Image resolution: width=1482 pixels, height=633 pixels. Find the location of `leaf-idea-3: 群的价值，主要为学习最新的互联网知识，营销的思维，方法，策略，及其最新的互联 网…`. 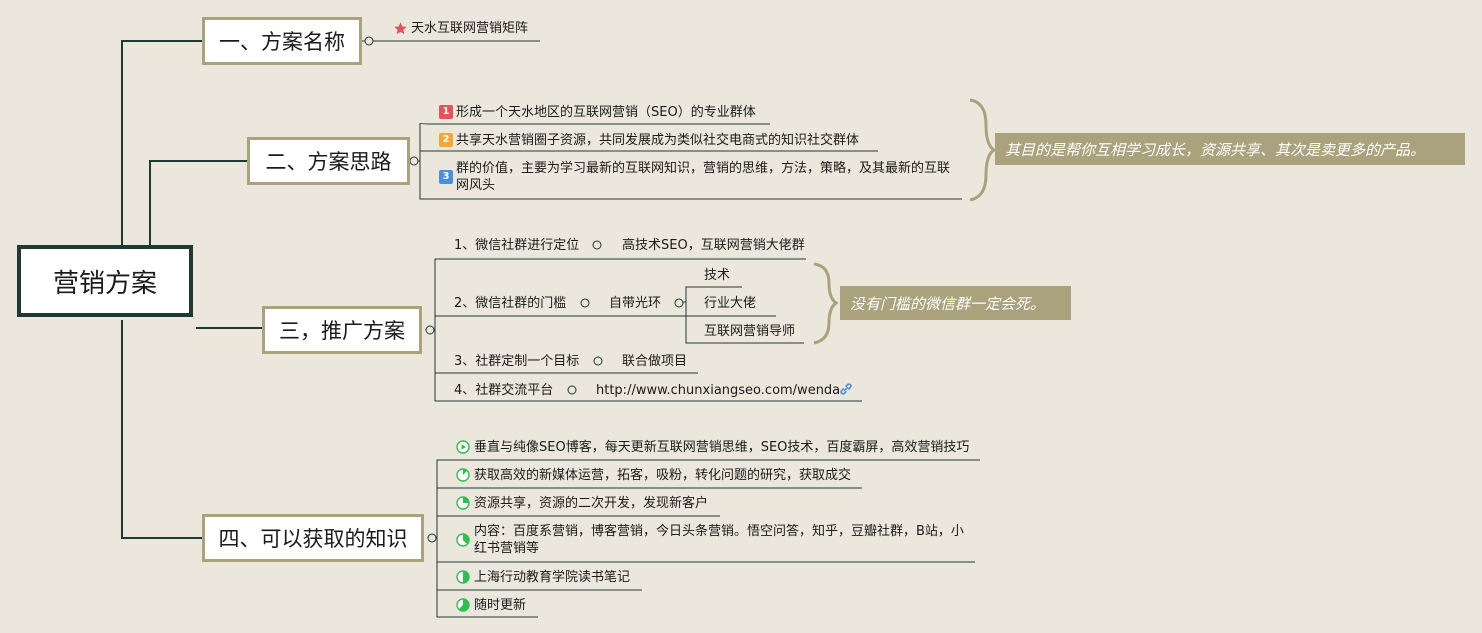

leaf-idea-3: 群的价值，主要为学习最新的互联网知识，营销的思维，方法，策略，及其最新的互联 网… is located at coordinates (703, 177).